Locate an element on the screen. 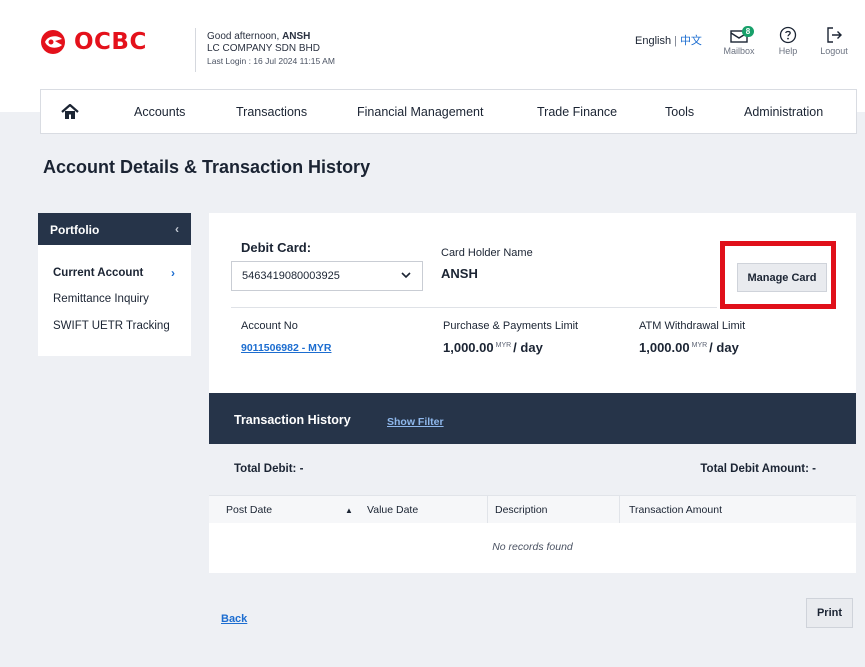 The height and width of the screenshot is (667, 865). total-debit: Total Debit: - is located at coordinates (269, 469).